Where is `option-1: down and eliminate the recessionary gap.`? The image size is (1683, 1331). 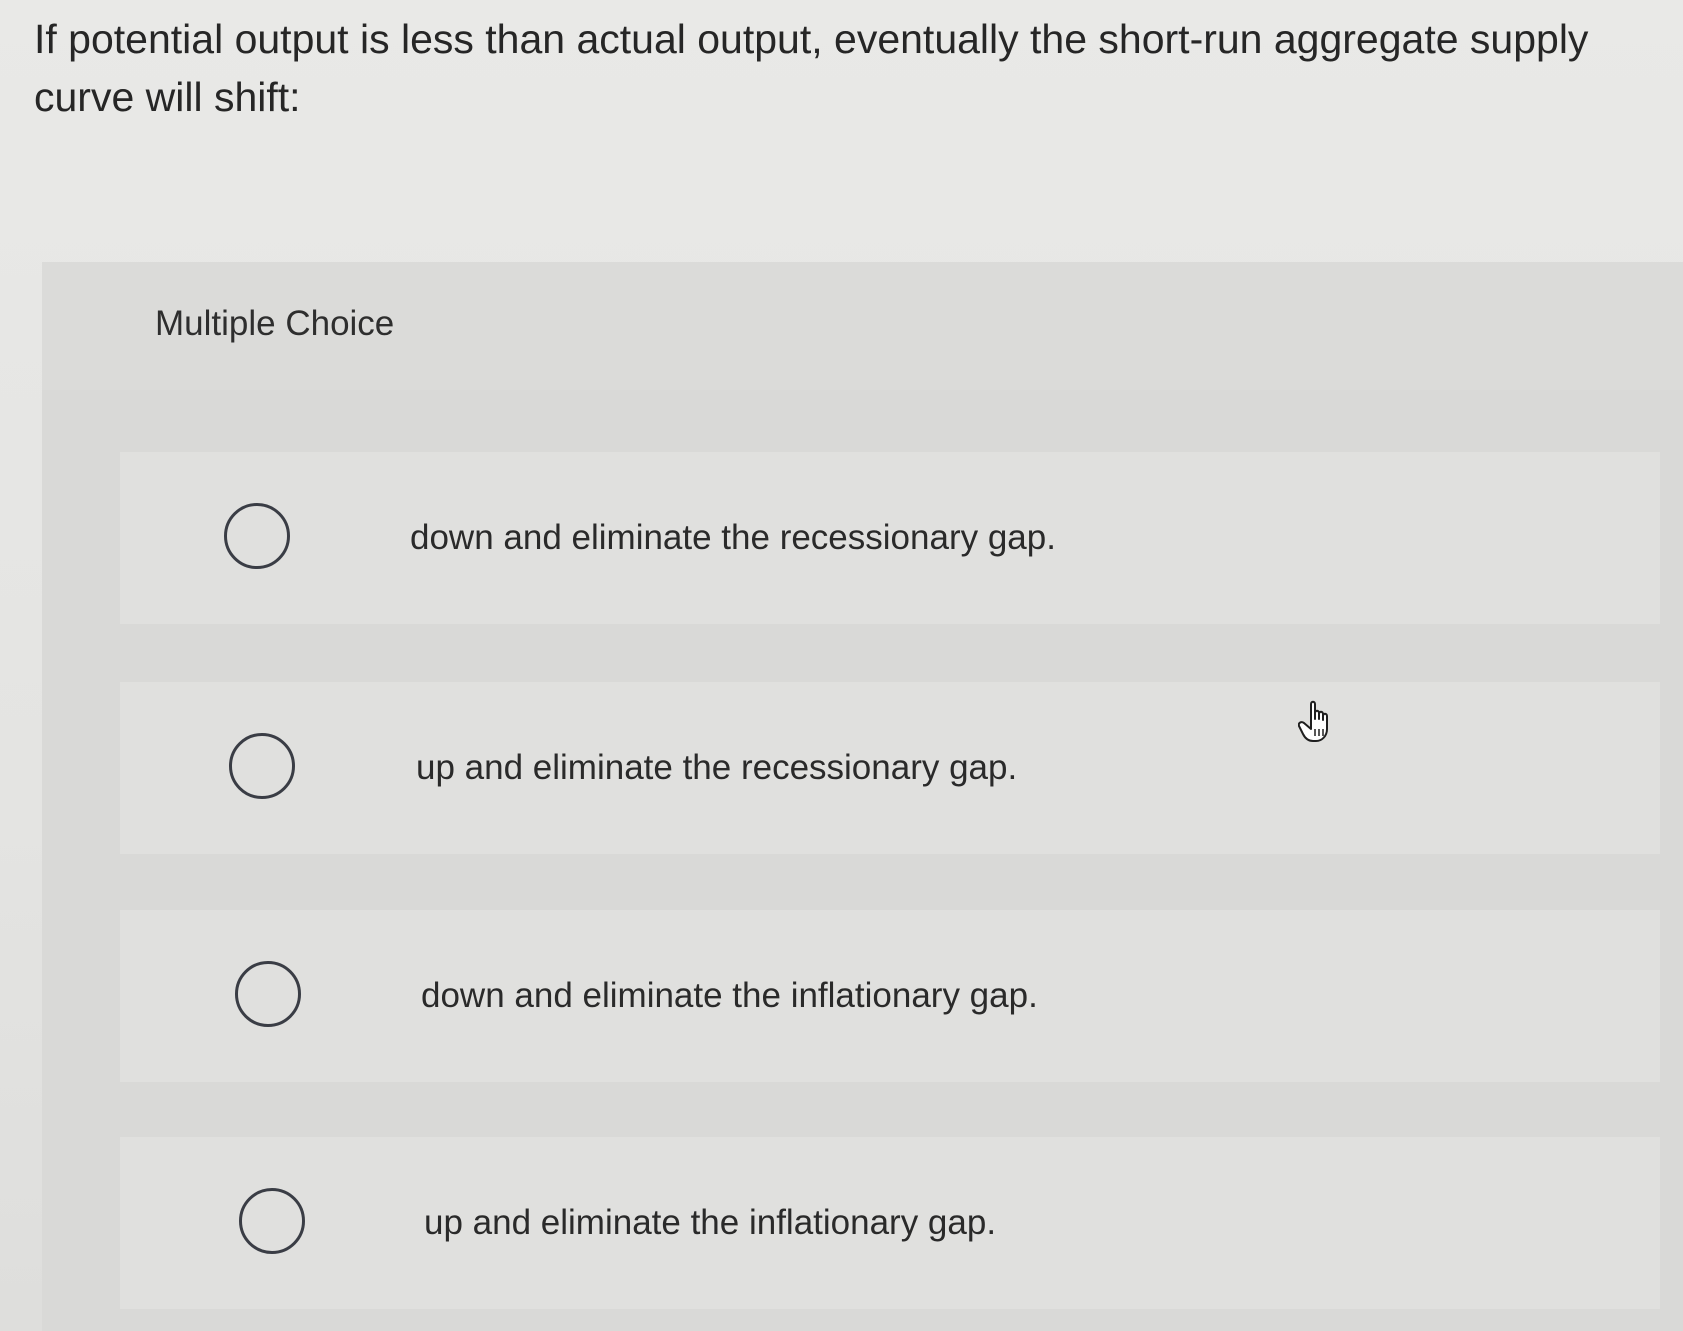 option-1: down and eliminate the recessionary gap. is located at coordinates (890, 538).